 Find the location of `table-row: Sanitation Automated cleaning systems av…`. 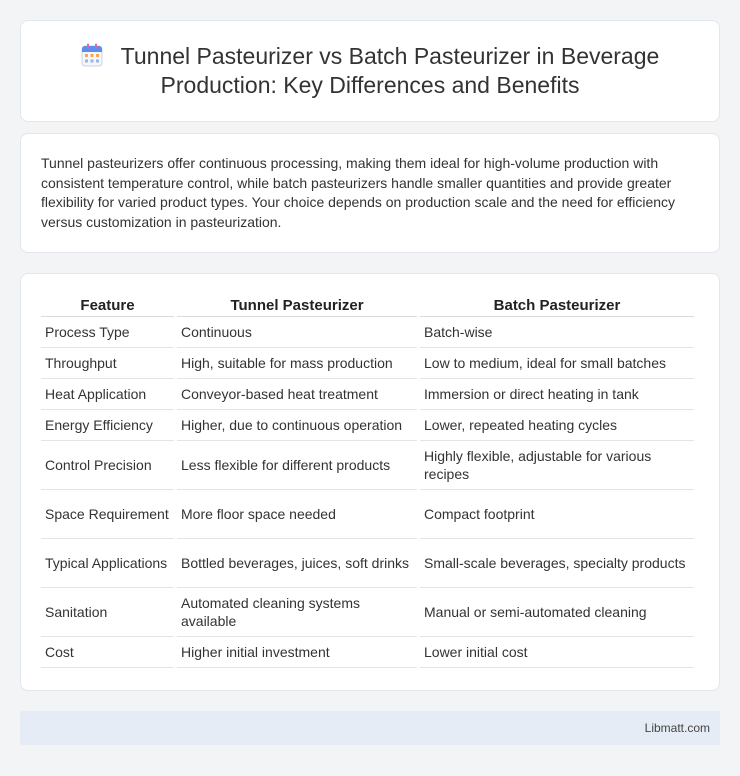

table-row: Sanitation Automated cleaning systems av… is located at coordinates (367, 612).